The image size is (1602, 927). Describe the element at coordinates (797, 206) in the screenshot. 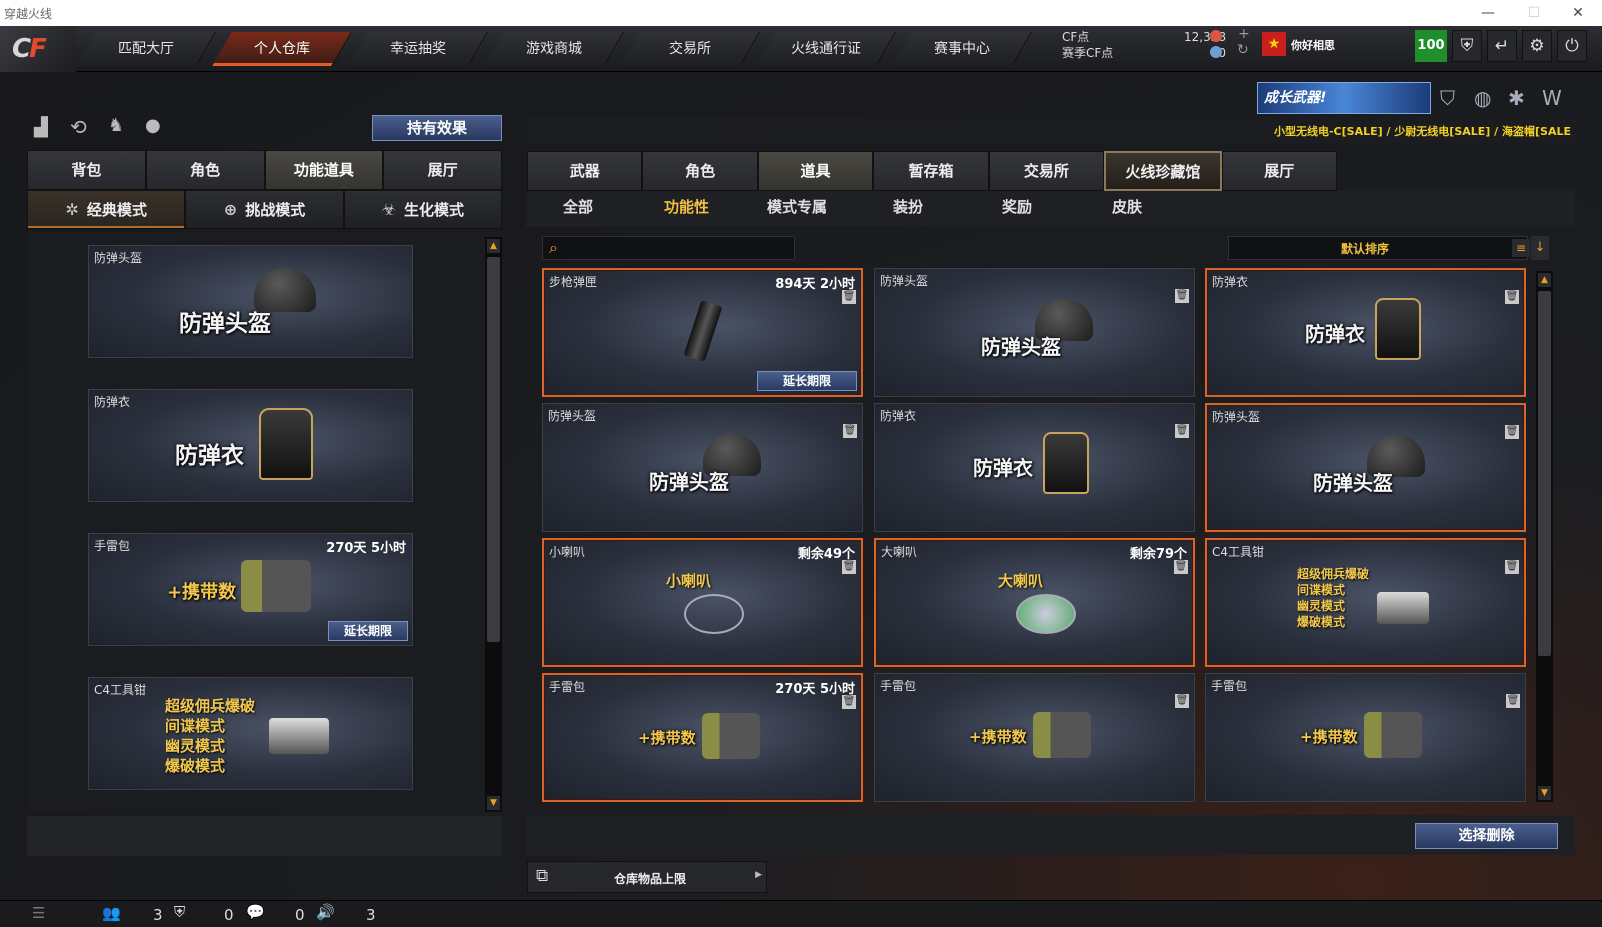

I see `subtab-mode-exclusive: 模式专属` at that location.